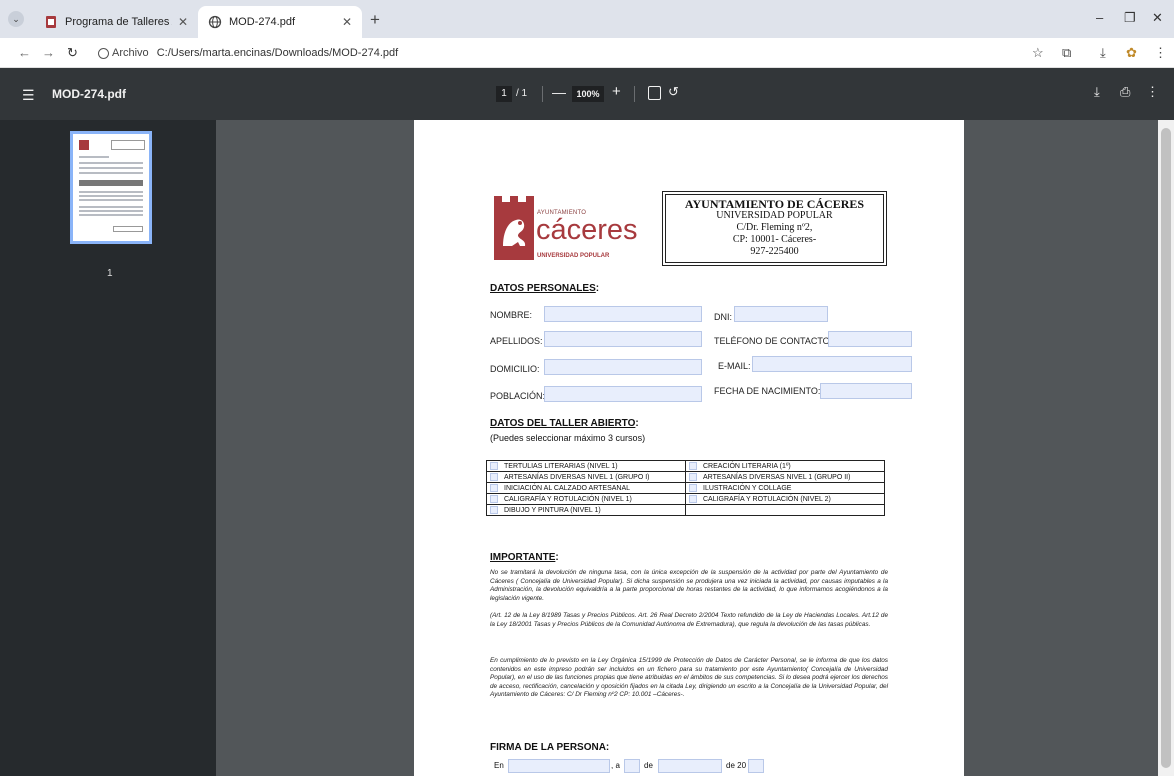 The width and height of the screenshot is (1174, 776). I want to click on course-cell: INICIACIÓN AL CALZADO ARTESANAL, so click(586, 488).